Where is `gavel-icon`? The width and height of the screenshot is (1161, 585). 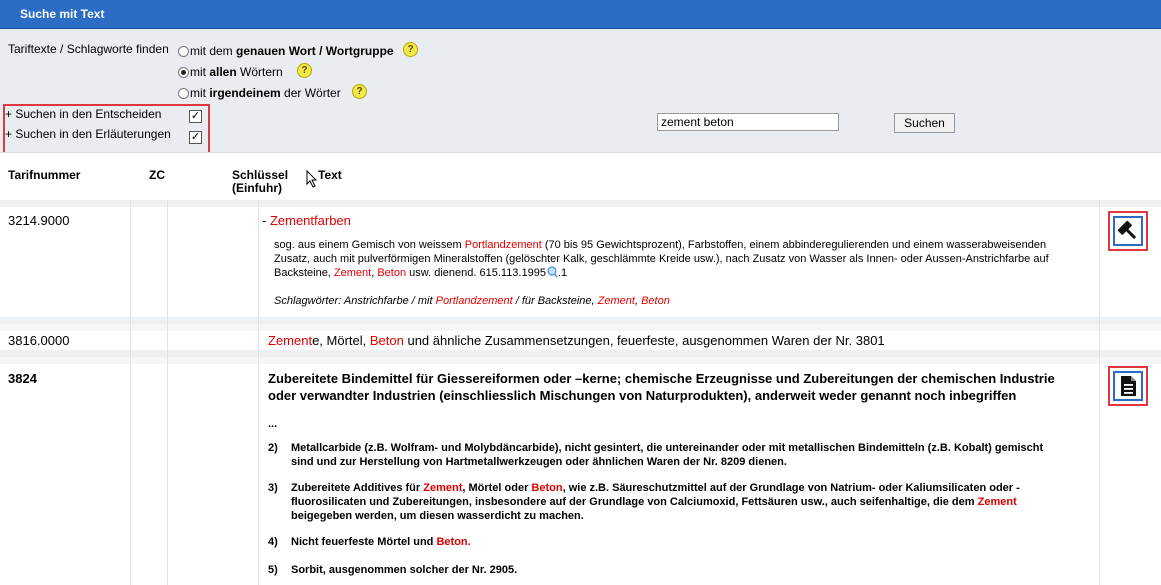
gavel-icon is located at coordinates (1127, 230).